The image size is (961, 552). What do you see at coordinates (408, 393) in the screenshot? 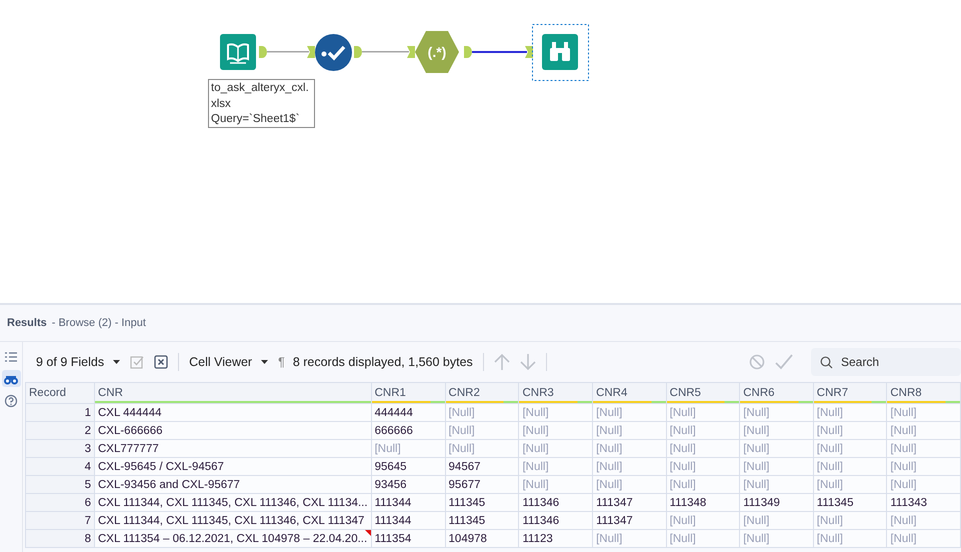
I see `column-header: CNR1` at bounding box center [408, 393].